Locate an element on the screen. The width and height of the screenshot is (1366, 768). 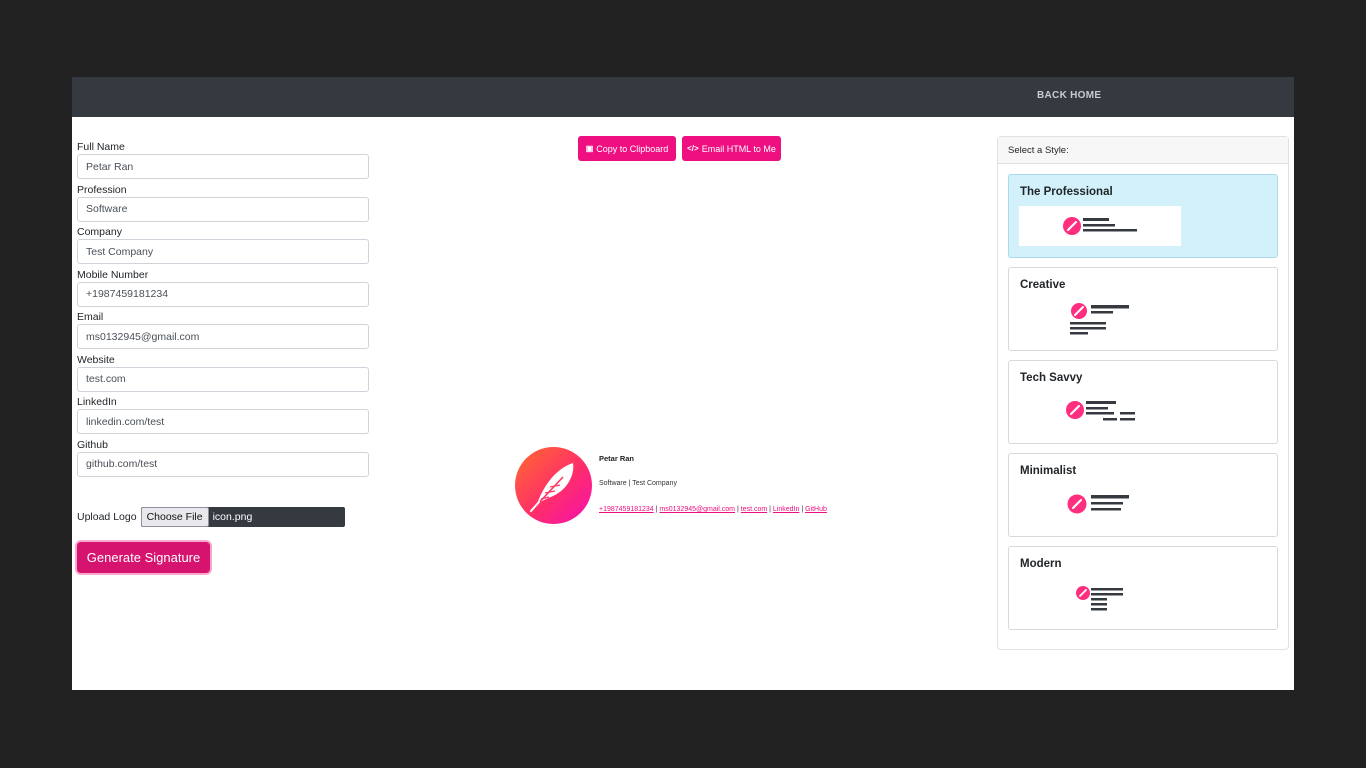
company-field: Company is located at coordinates (223, 246).